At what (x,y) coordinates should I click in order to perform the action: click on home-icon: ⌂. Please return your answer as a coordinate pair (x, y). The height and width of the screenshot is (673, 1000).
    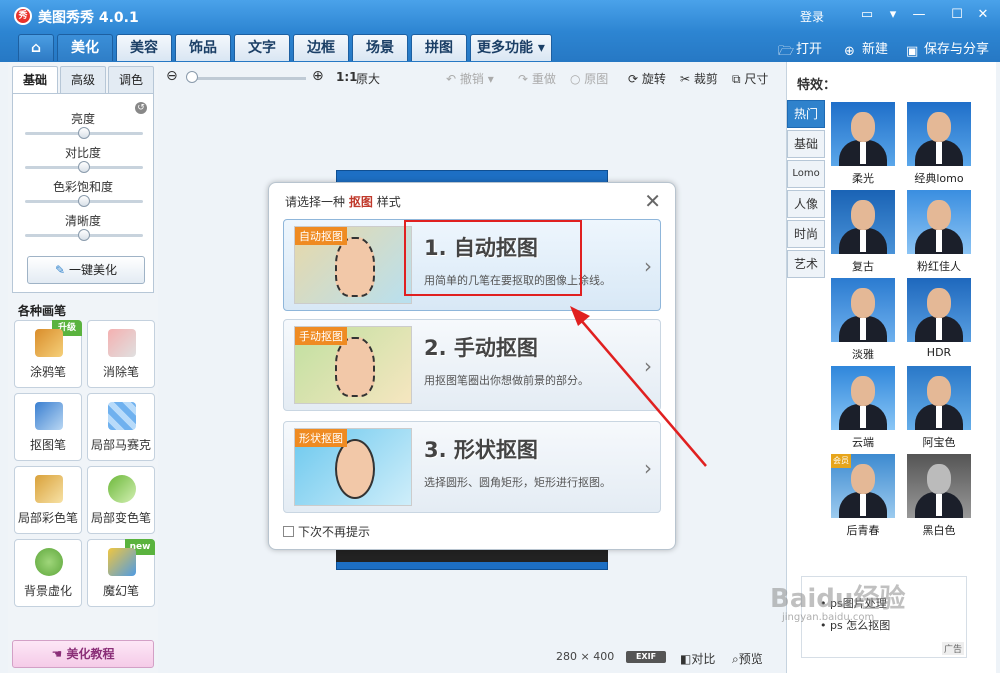
    Looking at the image, I should click on (36, 48).